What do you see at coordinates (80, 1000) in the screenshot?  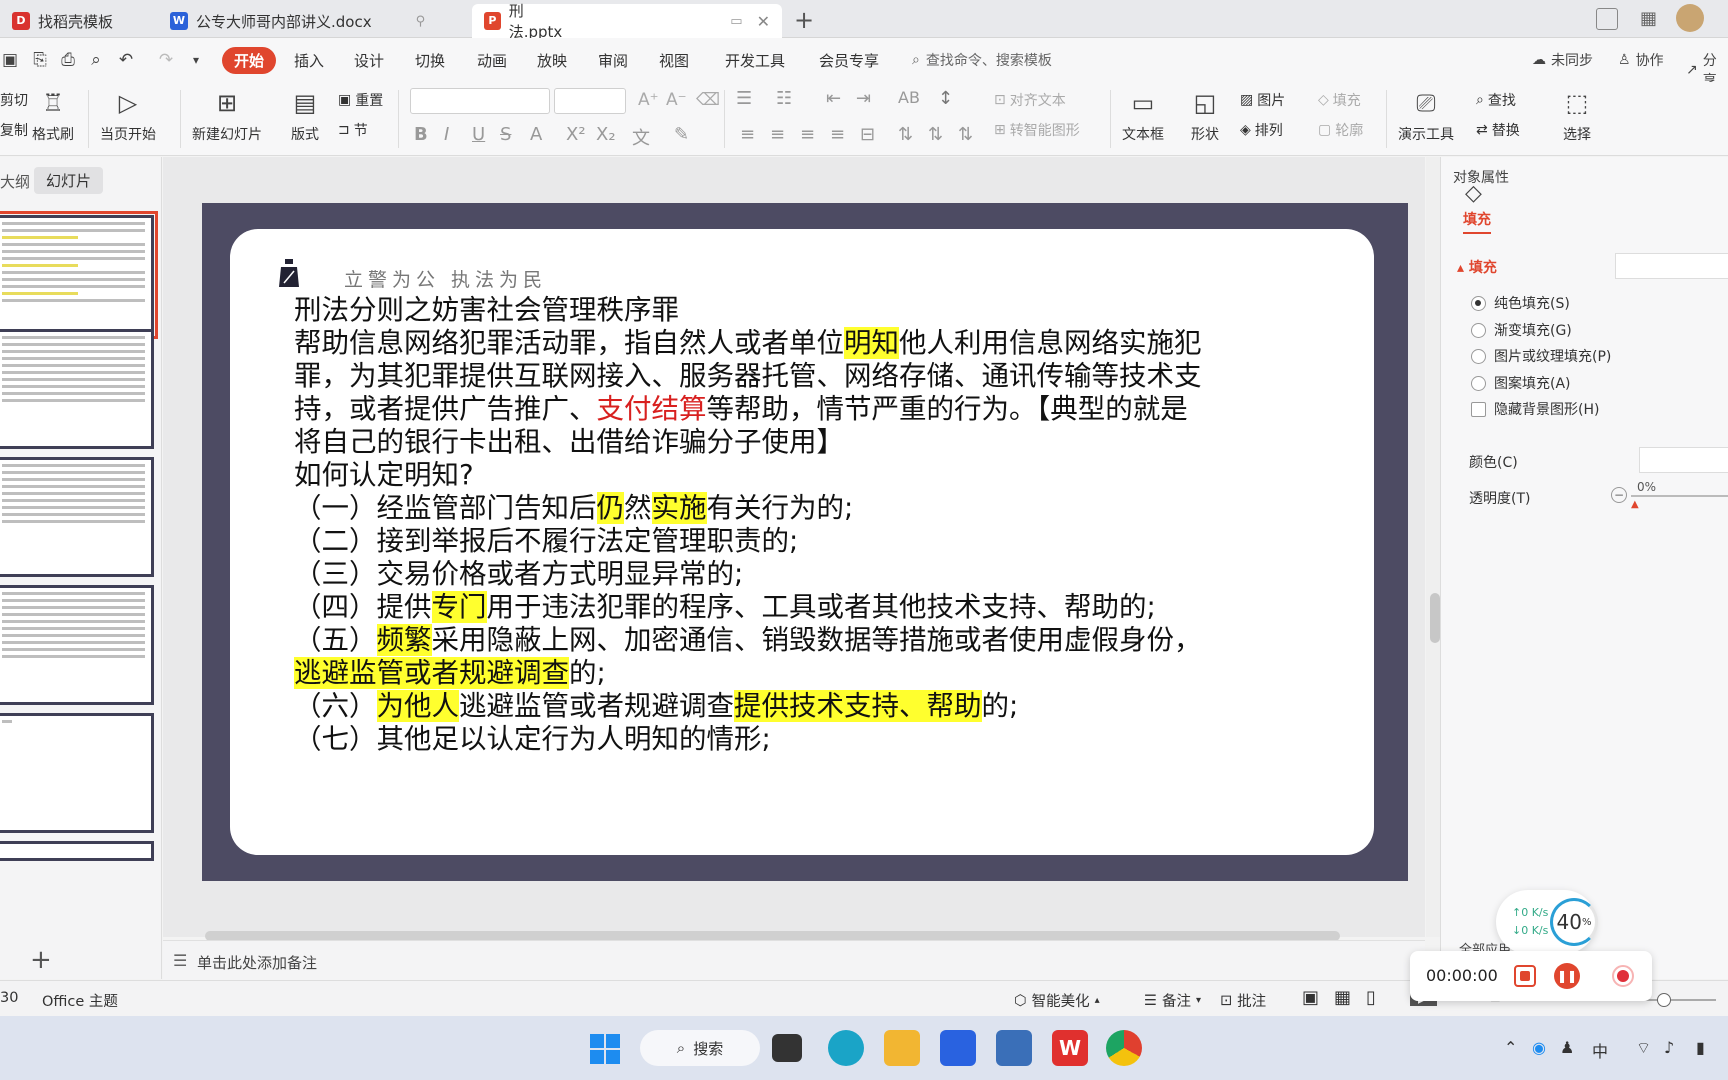 I see `theme-name: Office 主题` at bounding box center [80, 1000].